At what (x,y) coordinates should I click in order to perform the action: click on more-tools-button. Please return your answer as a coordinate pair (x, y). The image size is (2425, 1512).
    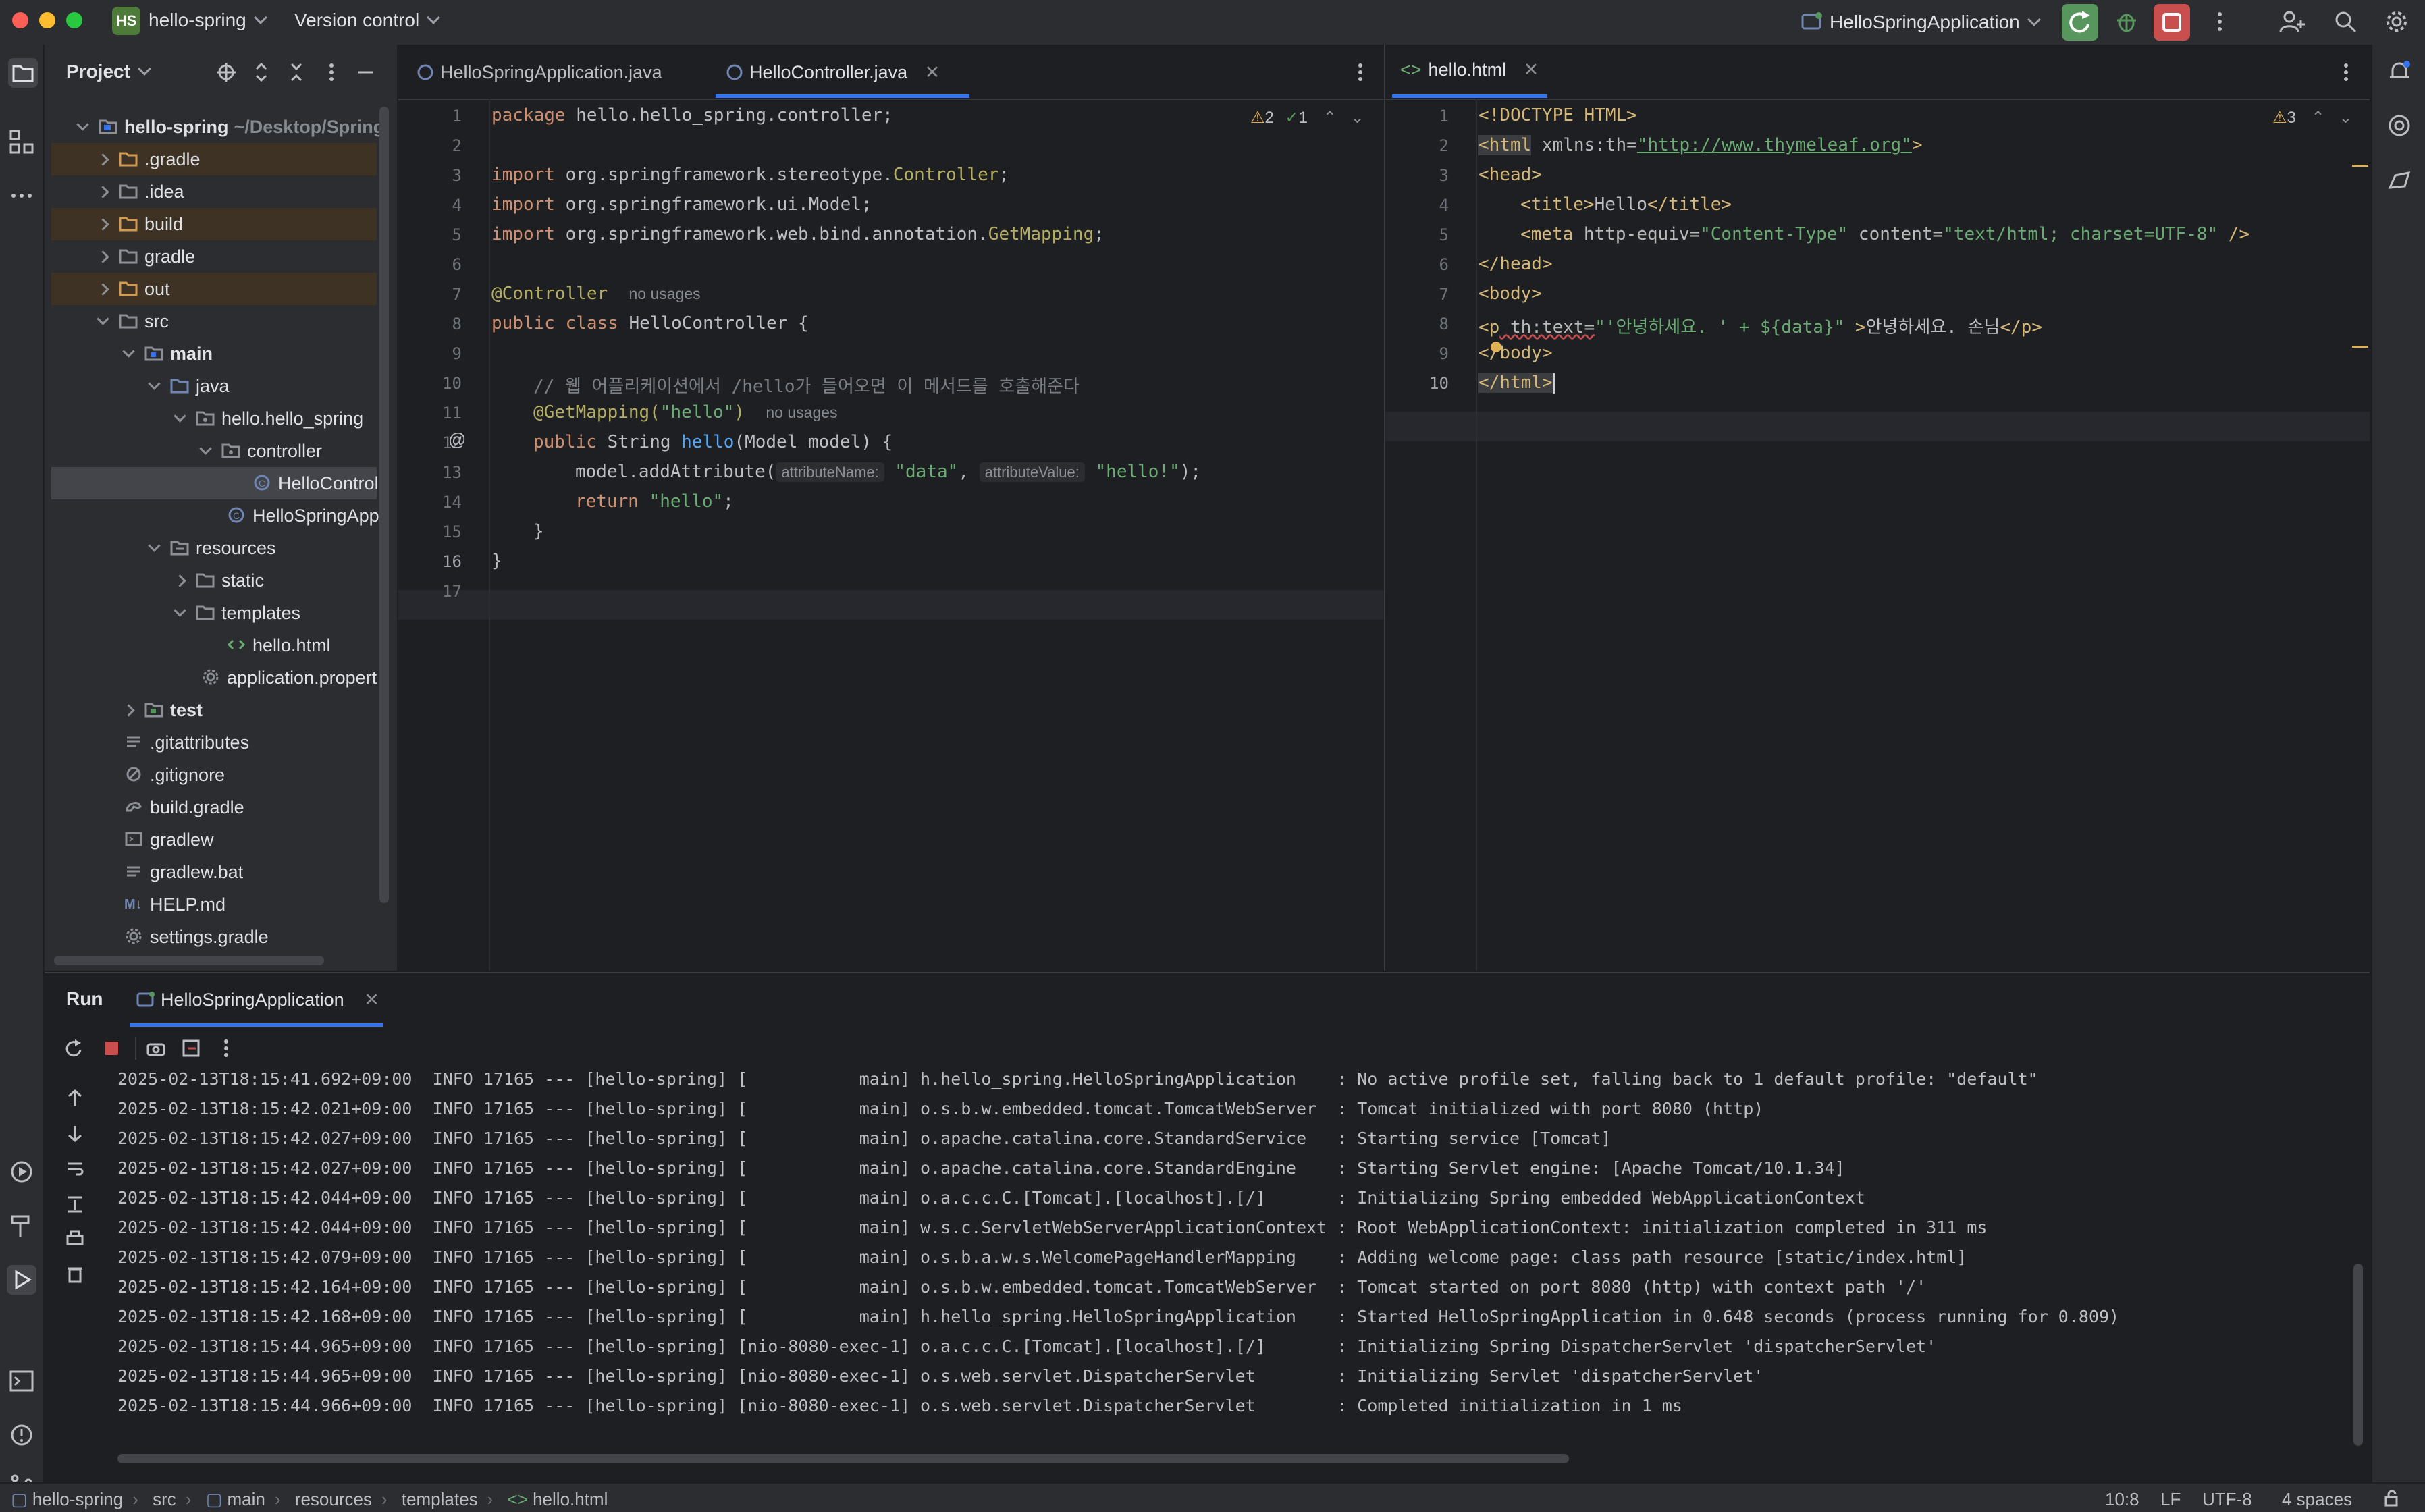
    Looking at the image, I should click on (21, 195).